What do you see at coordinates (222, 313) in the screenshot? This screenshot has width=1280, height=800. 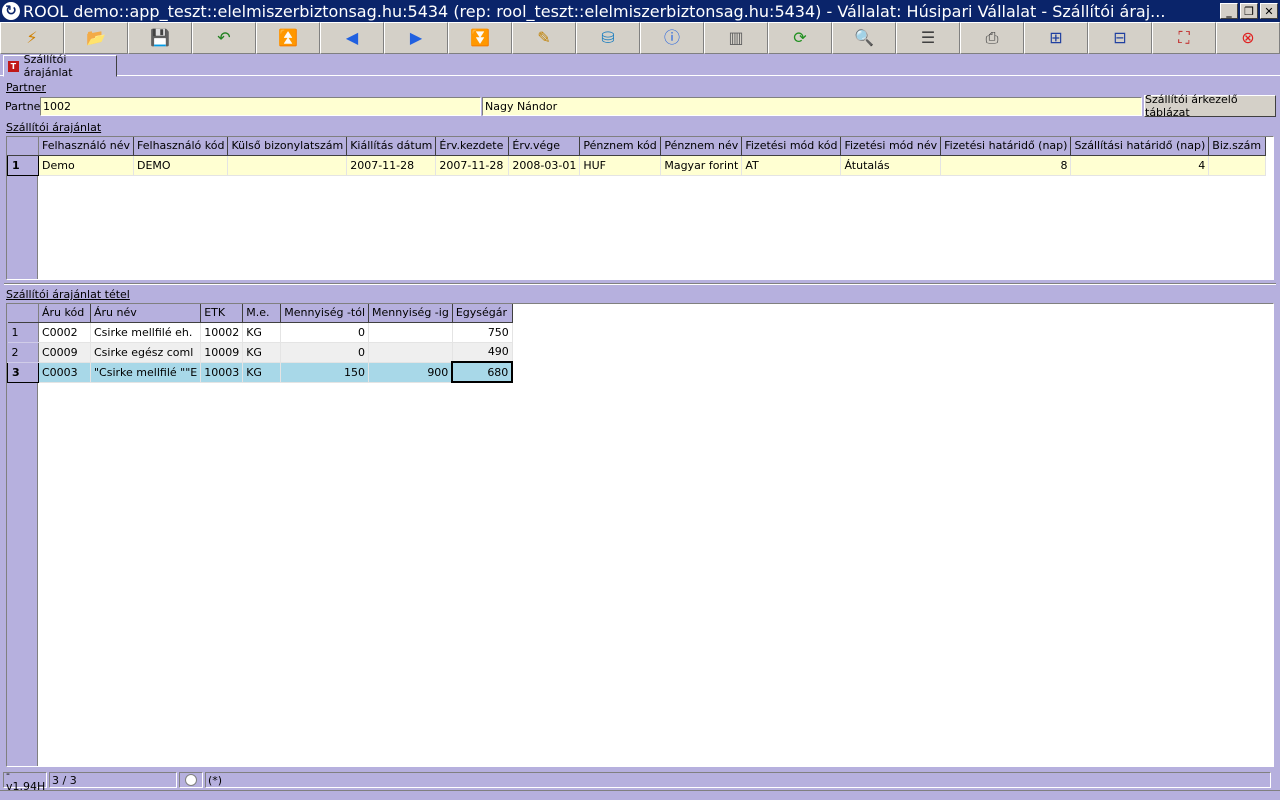 I see `column-header: ETK` at bounding box center [222, 313].